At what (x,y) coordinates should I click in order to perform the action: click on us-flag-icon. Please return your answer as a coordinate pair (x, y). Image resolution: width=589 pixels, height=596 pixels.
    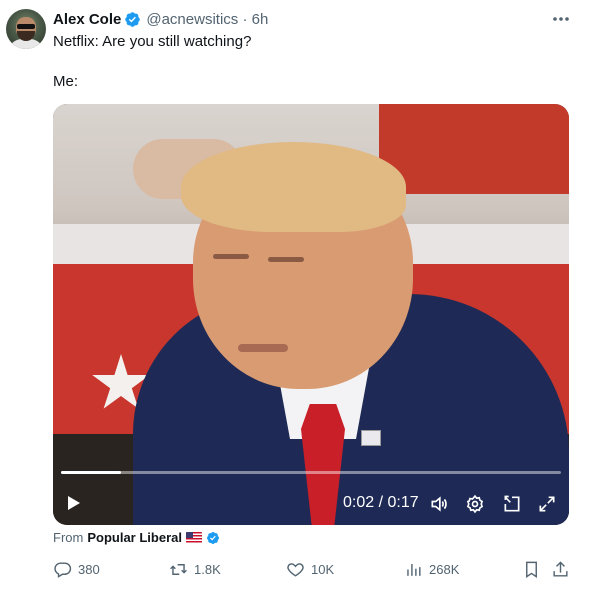
    Looking at the image, I should click on (193, 537).